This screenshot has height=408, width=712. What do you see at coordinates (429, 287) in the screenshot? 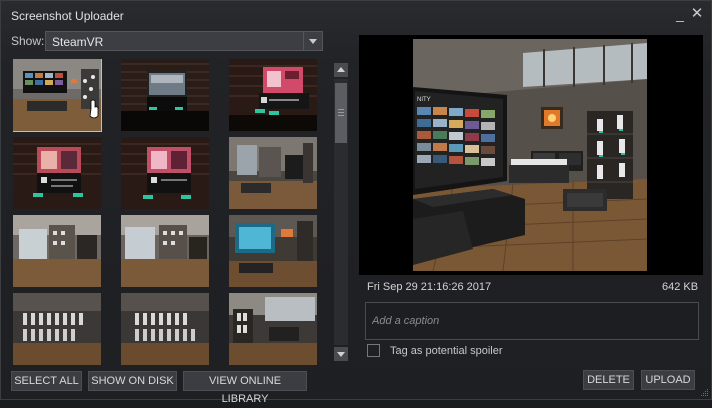
I see `screenshot-date: Fri Sep 29 21:16:26 2017` at bounding box center [429, 287].